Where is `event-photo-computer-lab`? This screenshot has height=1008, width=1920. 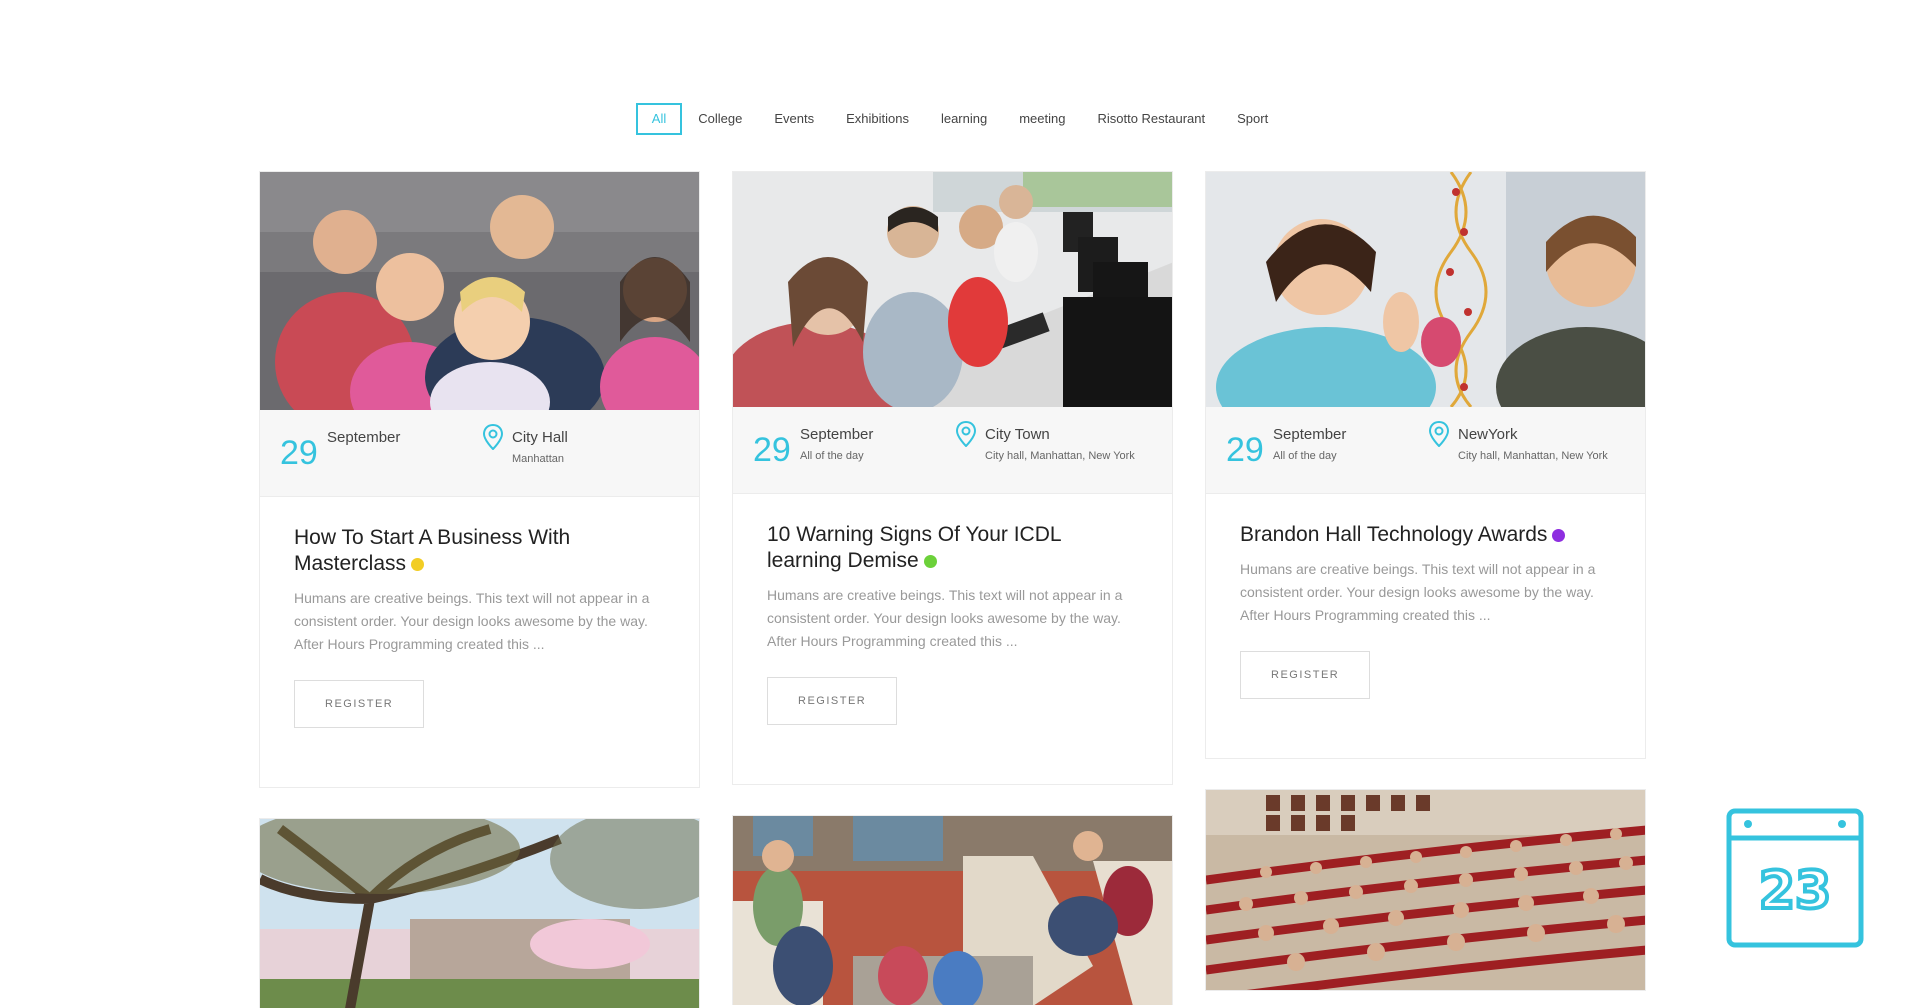 event-photo-computer-lab is located at coordinates (952, 289).